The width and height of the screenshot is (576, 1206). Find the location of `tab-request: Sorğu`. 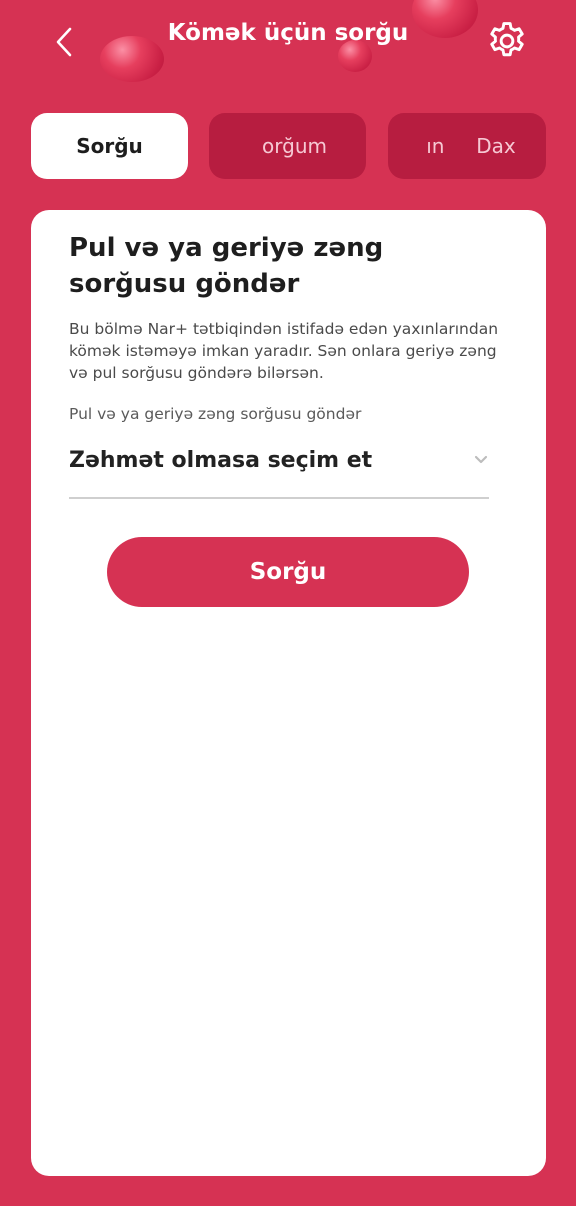

tab-request: Sorğu is located at coordinates (109, 146).